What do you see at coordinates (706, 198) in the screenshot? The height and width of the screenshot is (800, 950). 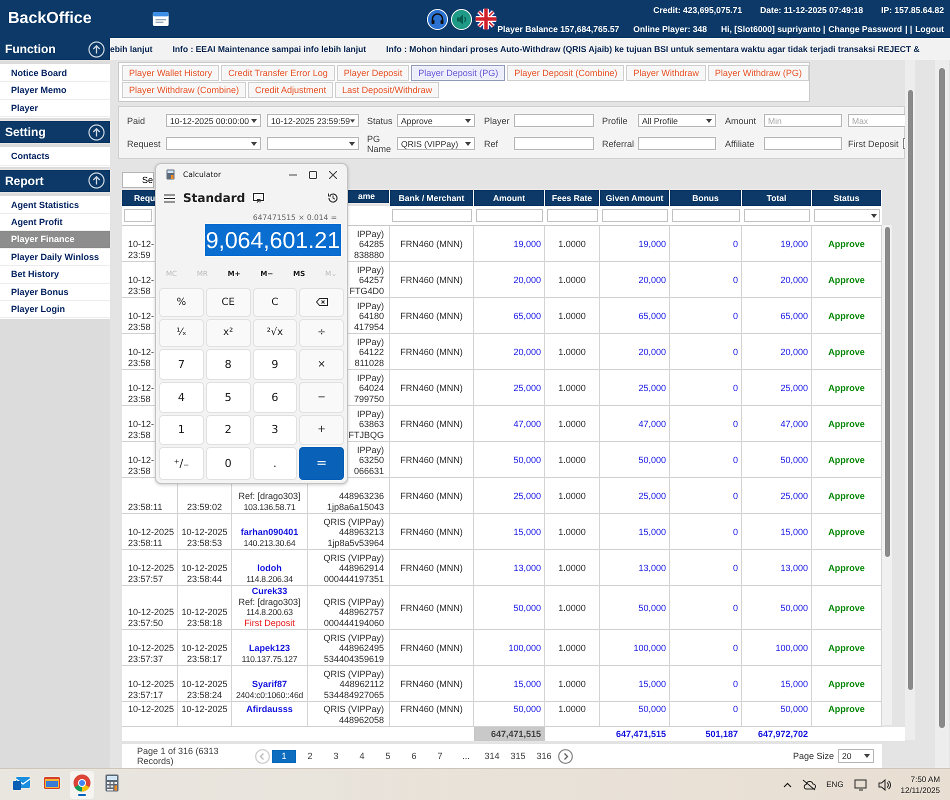 I see `column-header: Bonus` at bounding box center [706, 198].